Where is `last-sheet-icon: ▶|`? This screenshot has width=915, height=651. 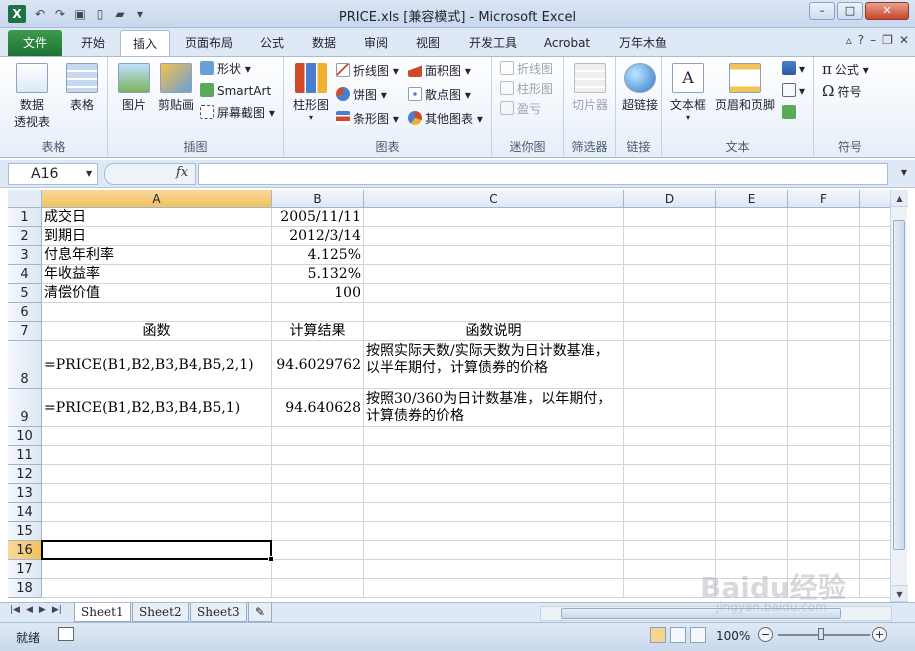 last-sheet-icon: ▶| is located at coordinates (57, 610).